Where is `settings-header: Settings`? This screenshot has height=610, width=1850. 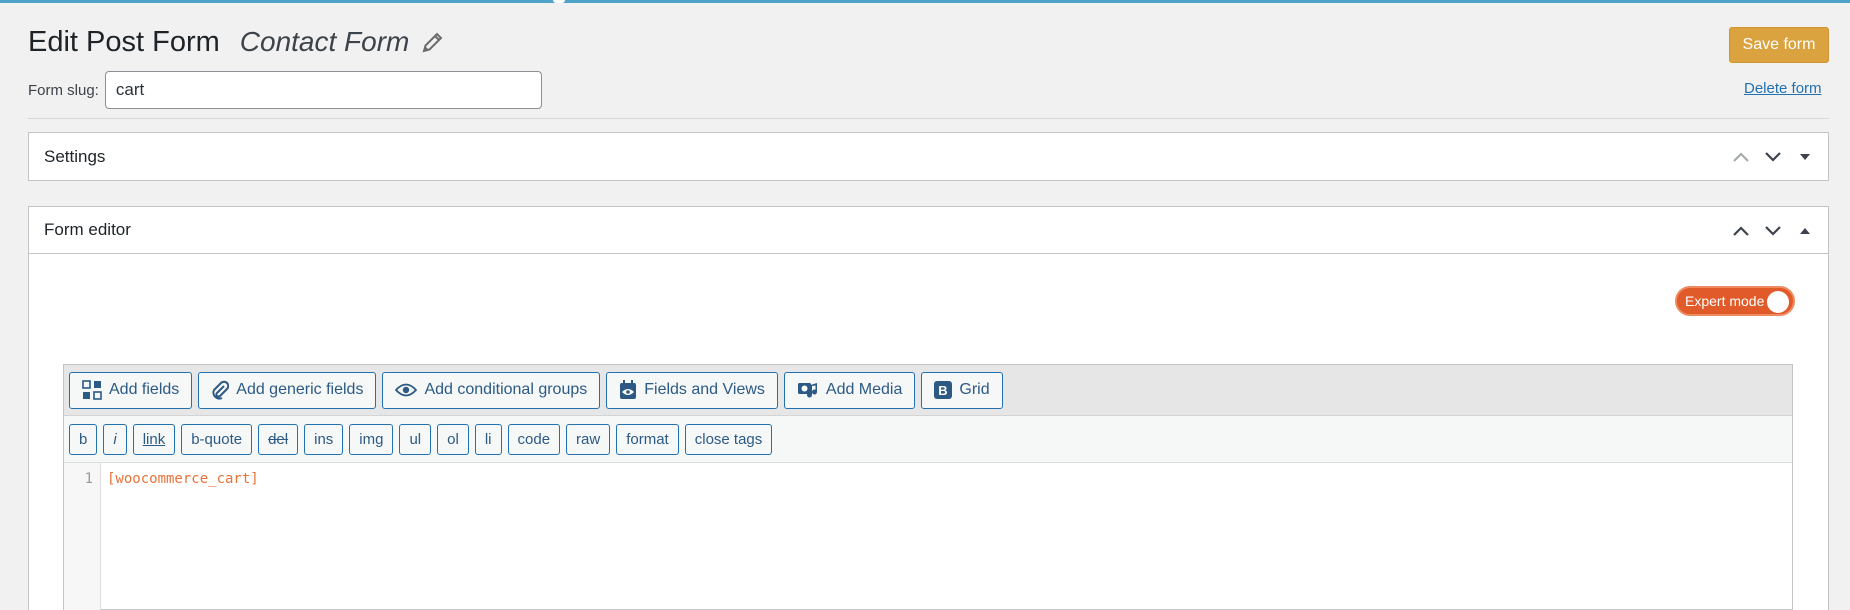
settings-header: Settings is located at coordinates (928, 156).